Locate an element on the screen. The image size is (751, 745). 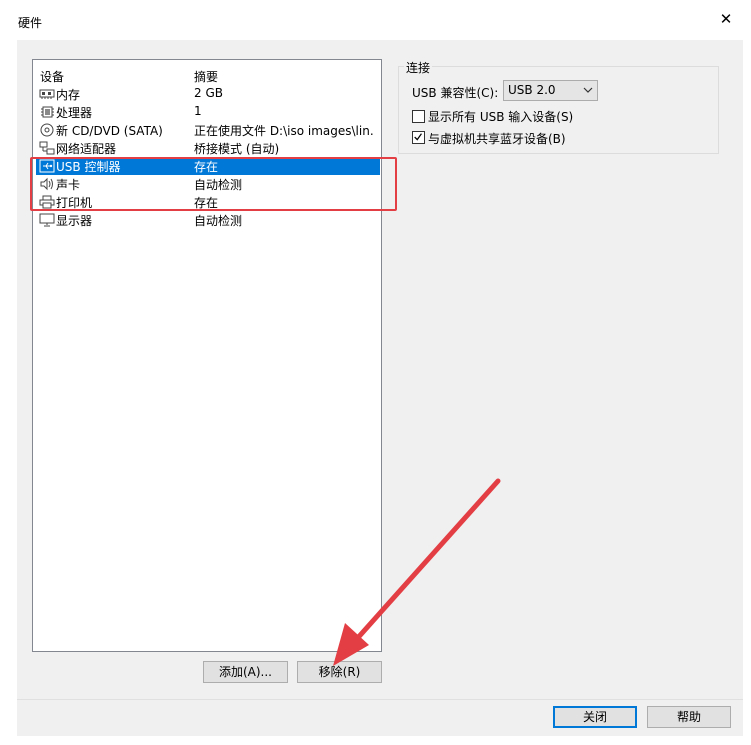
footer-divider is located at coordinates (380, 699).